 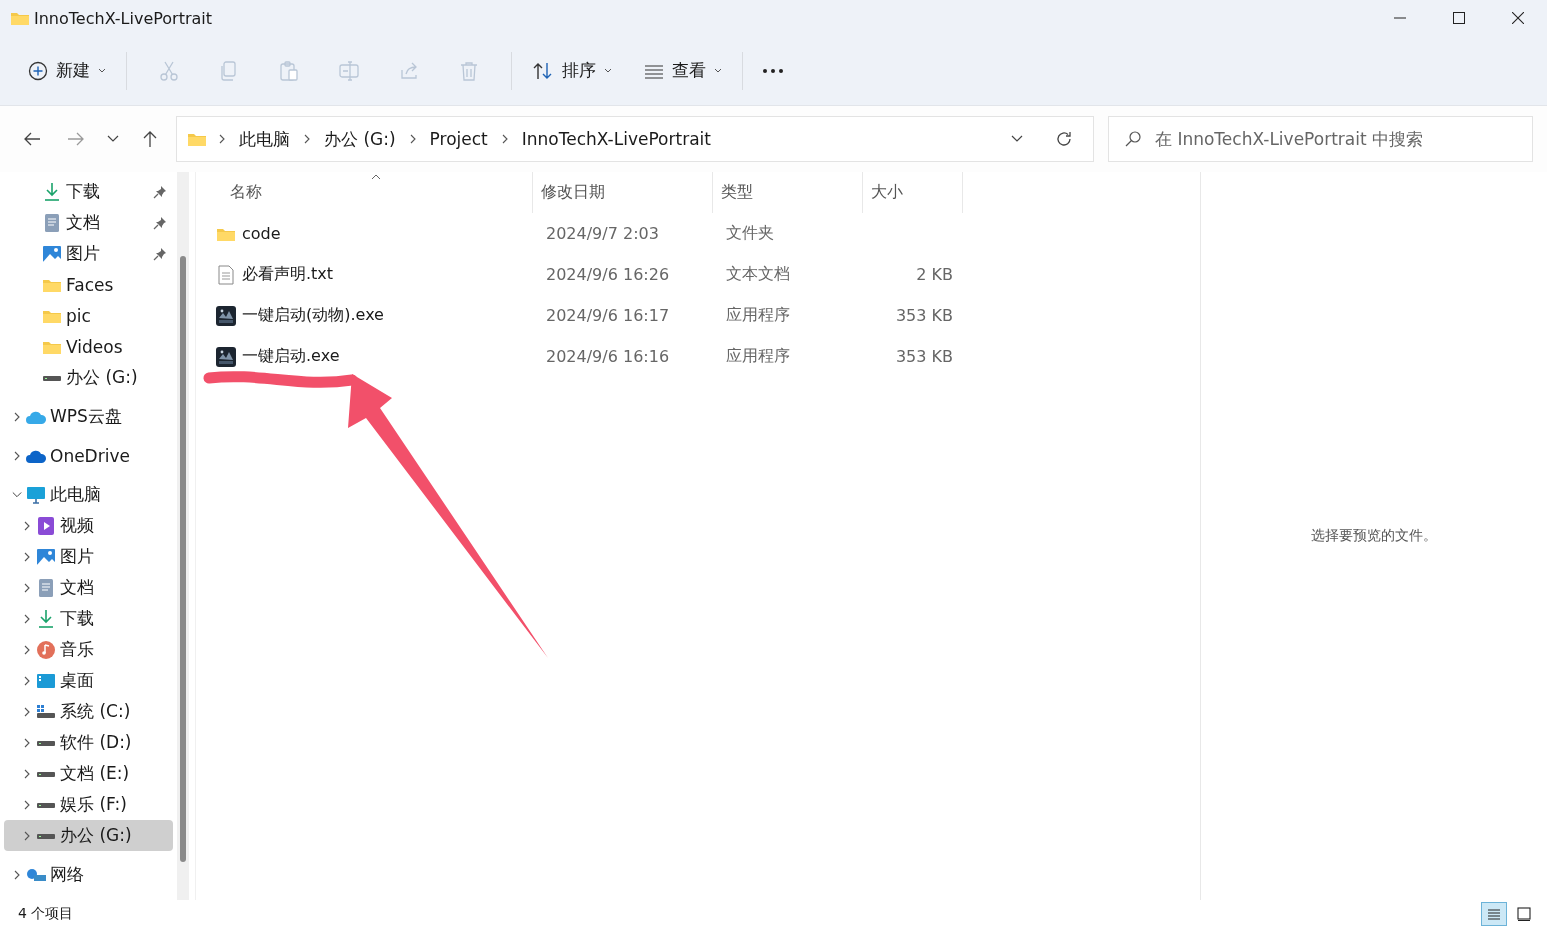 I want to click on back-arrow-icon, so click(x=32, y=139).